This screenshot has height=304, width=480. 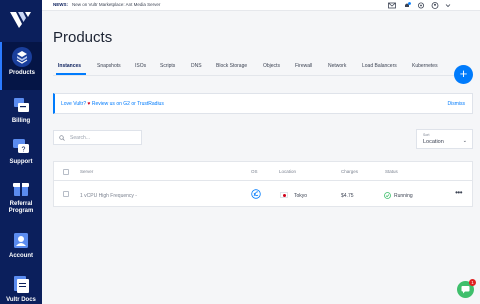 What do you see at coordinates (426, 135) in the screenshot?
I see `sort-caption: Sort` at bounding box center [426, 135].